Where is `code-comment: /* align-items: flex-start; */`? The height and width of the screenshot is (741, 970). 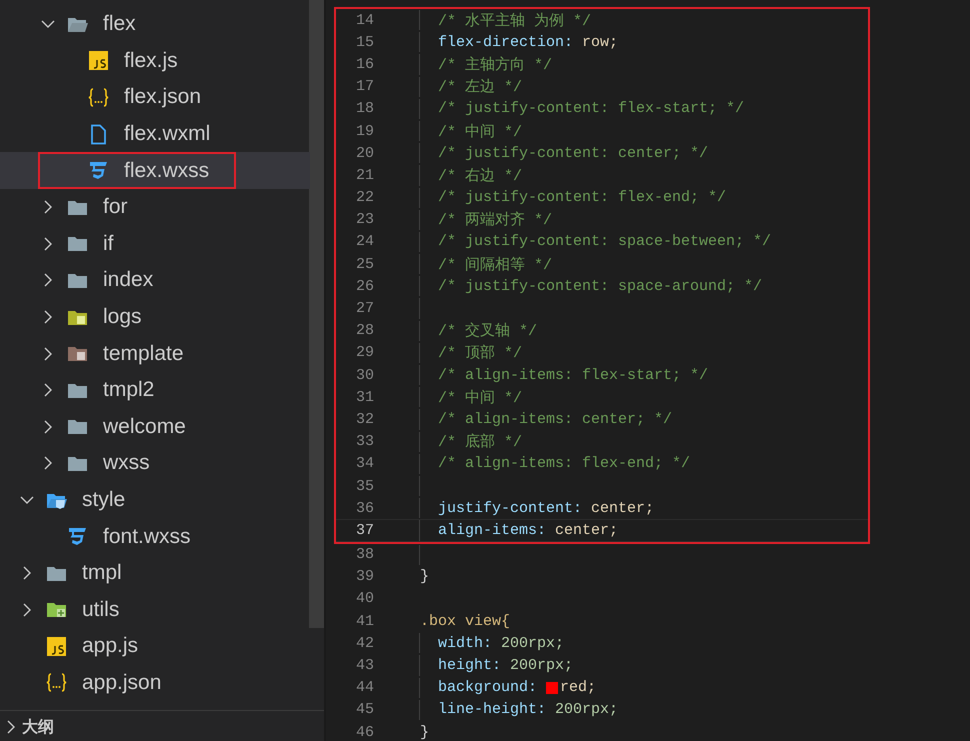 code-comment: /* align-items: flex-start; */ is located at coordinates (573, 375).